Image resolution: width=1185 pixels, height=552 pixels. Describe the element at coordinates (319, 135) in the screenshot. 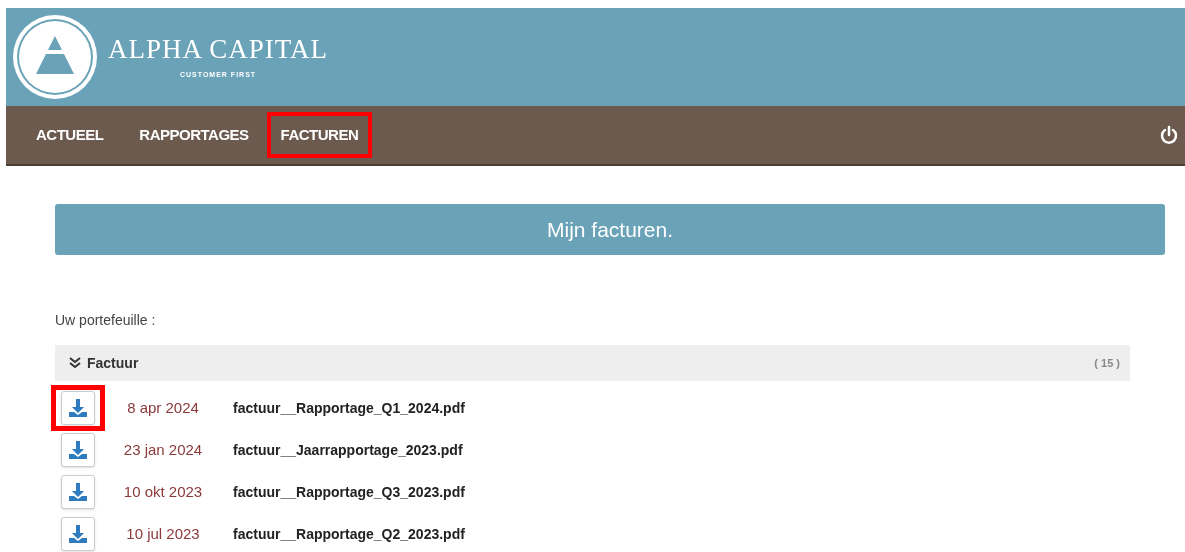

I see `nav-link: FACTUREN` at that location.